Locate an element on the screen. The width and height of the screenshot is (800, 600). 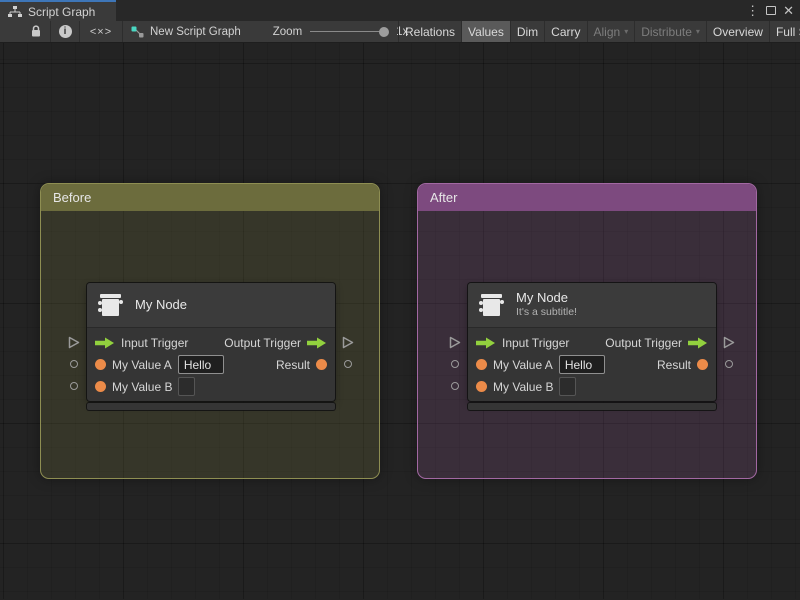
zoom-control: Zoom 1x is located at coordinates (341, 32).